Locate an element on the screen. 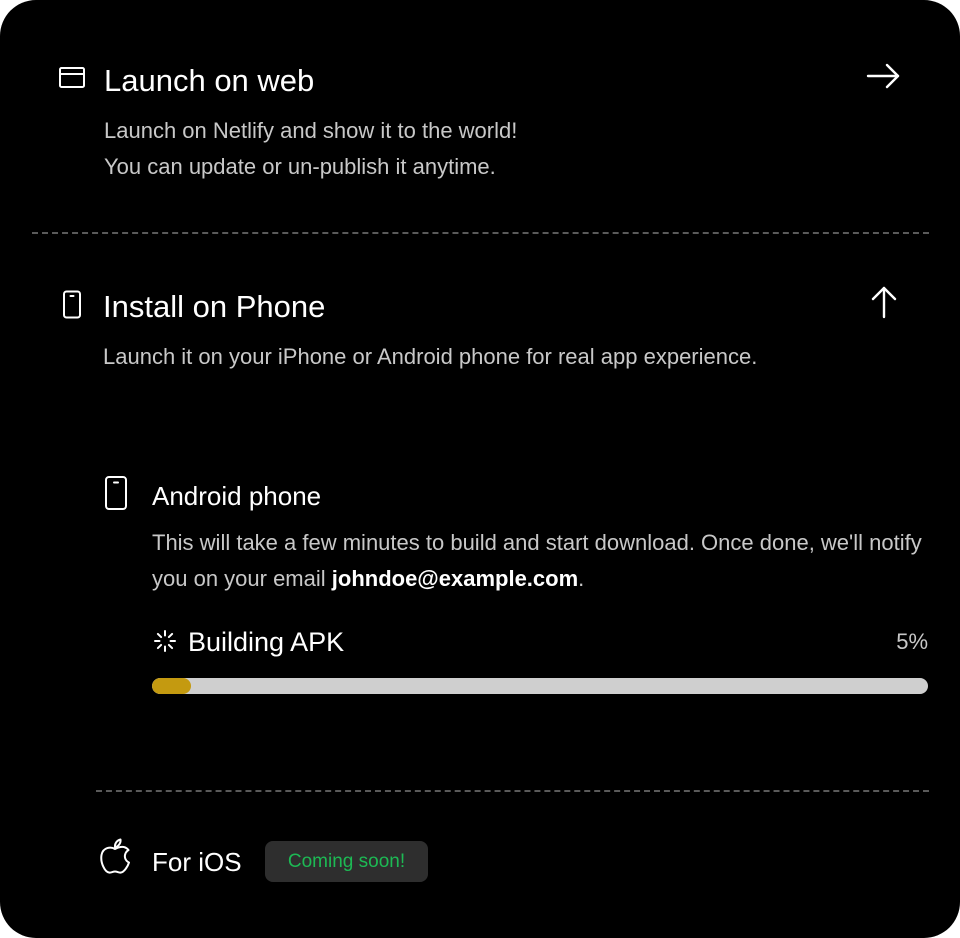 Image resolution: width=960 pixels, height=938 pixels. arrow-up-icon is located at coordinates (884, 302).